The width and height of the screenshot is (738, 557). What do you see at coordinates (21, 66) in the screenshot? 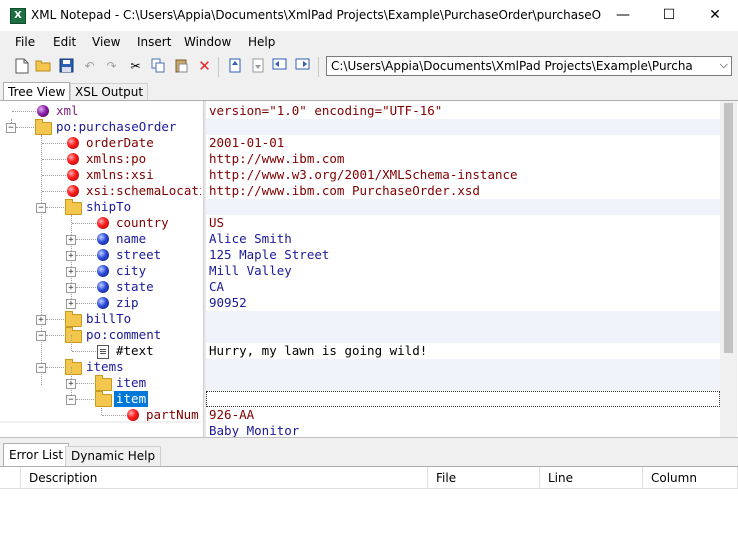
I see `new-file-icon` at bounding box center [21, 66].